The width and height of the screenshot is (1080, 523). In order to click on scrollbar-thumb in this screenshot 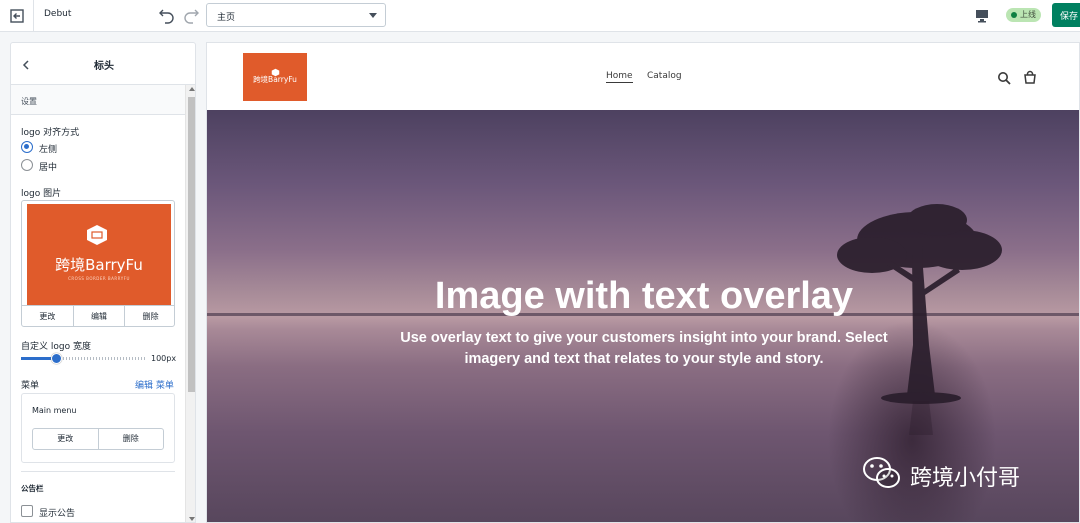, I will do `click(191, 244)`.